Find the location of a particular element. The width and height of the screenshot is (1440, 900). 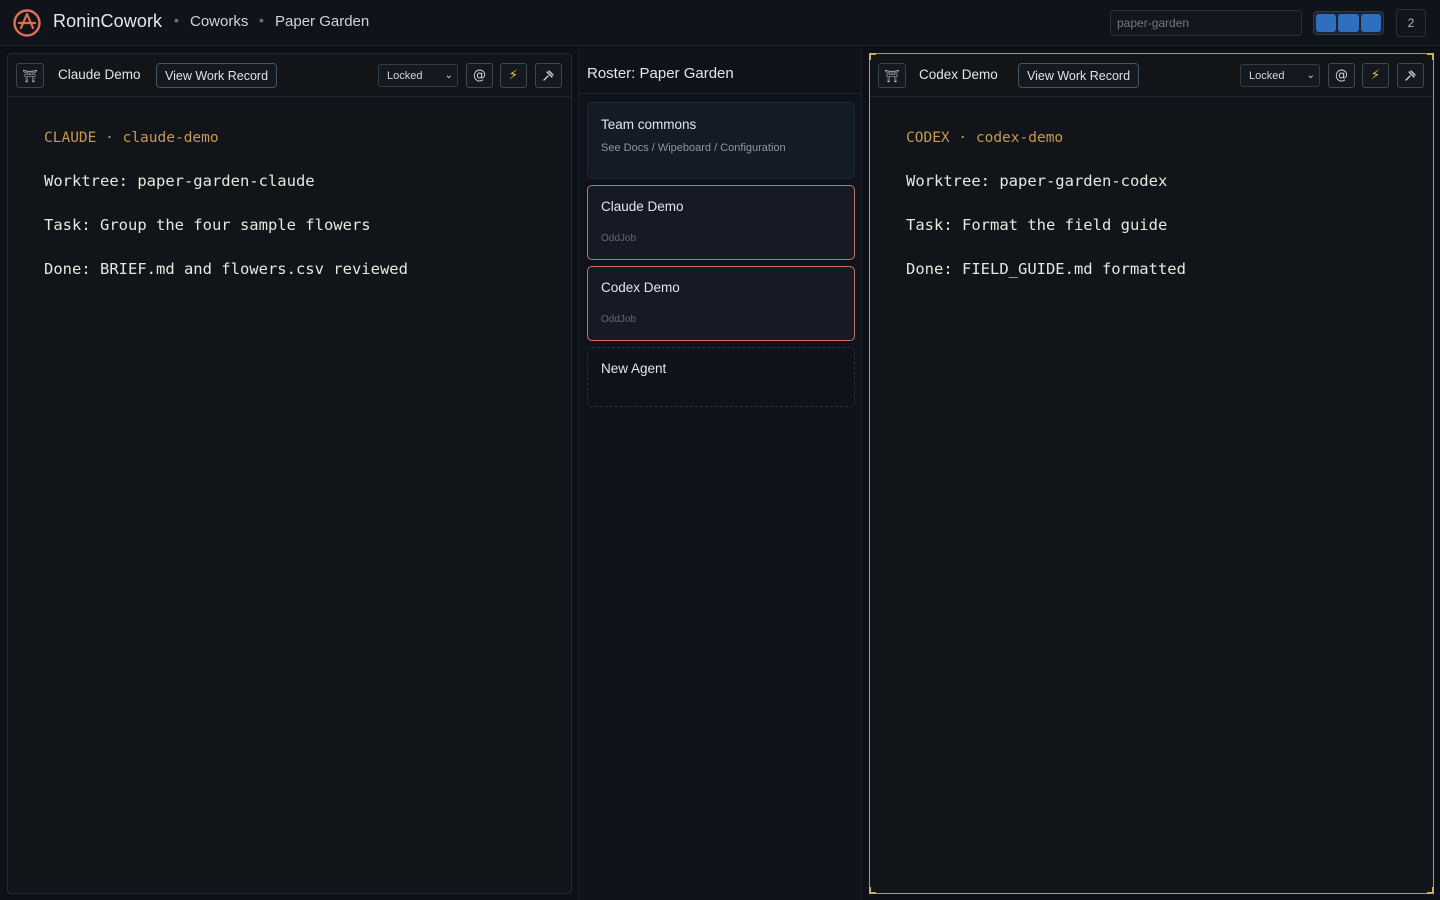

pane-count-button: 2 is located at coordinates (1411, 23).